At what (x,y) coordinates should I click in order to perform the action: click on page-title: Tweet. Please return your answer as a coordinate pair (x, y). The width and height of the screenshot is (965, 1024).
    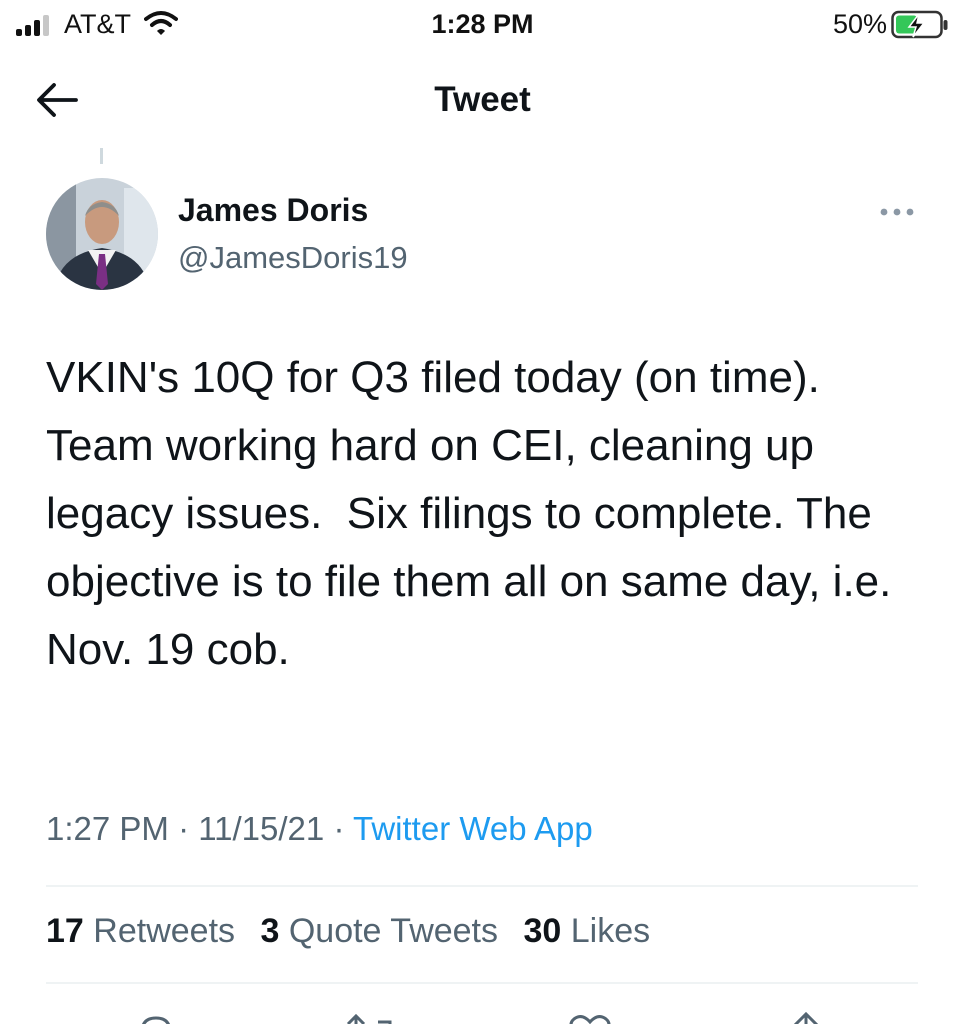
    Looking at the image, I should click on (482, 99).